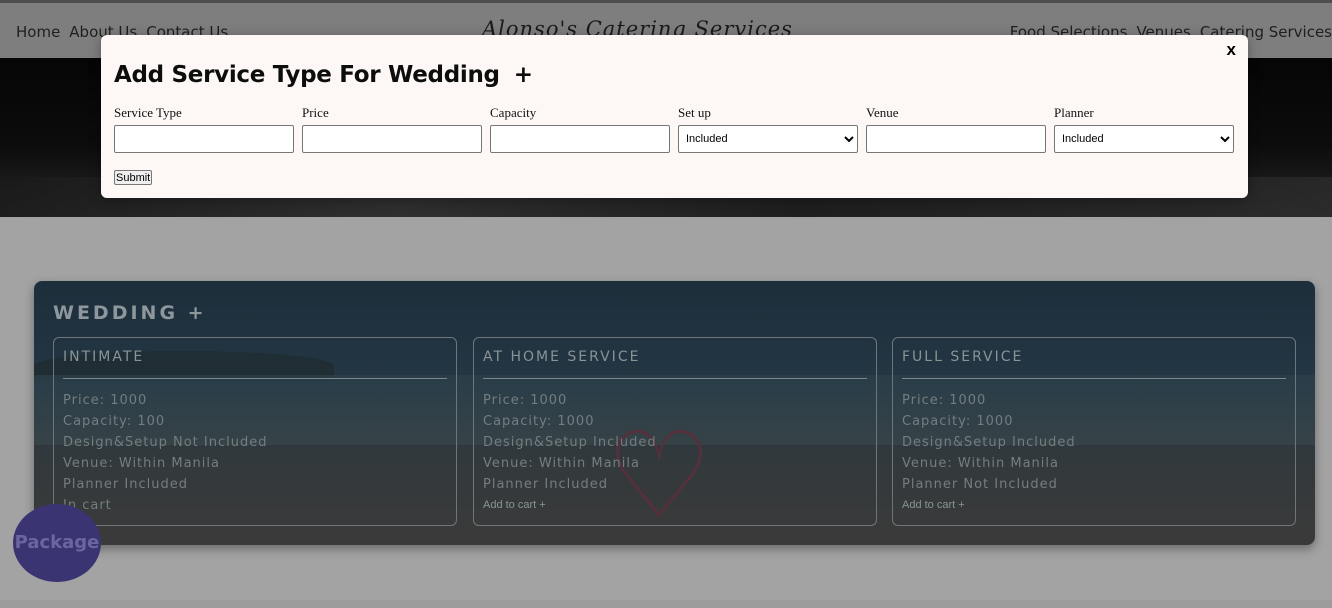  What do you see at coordinates (562, 357) in the screenshot?
I see `card-title: AT HOME SERVICE` at bounding box center [562, 357].